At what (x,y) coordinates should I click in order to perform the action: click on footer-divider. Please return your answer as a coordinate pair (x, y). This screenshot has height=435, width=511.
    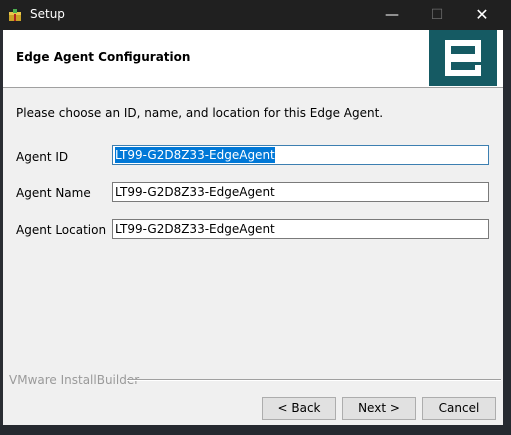
    Looking at the image, I should click on (314, 380).